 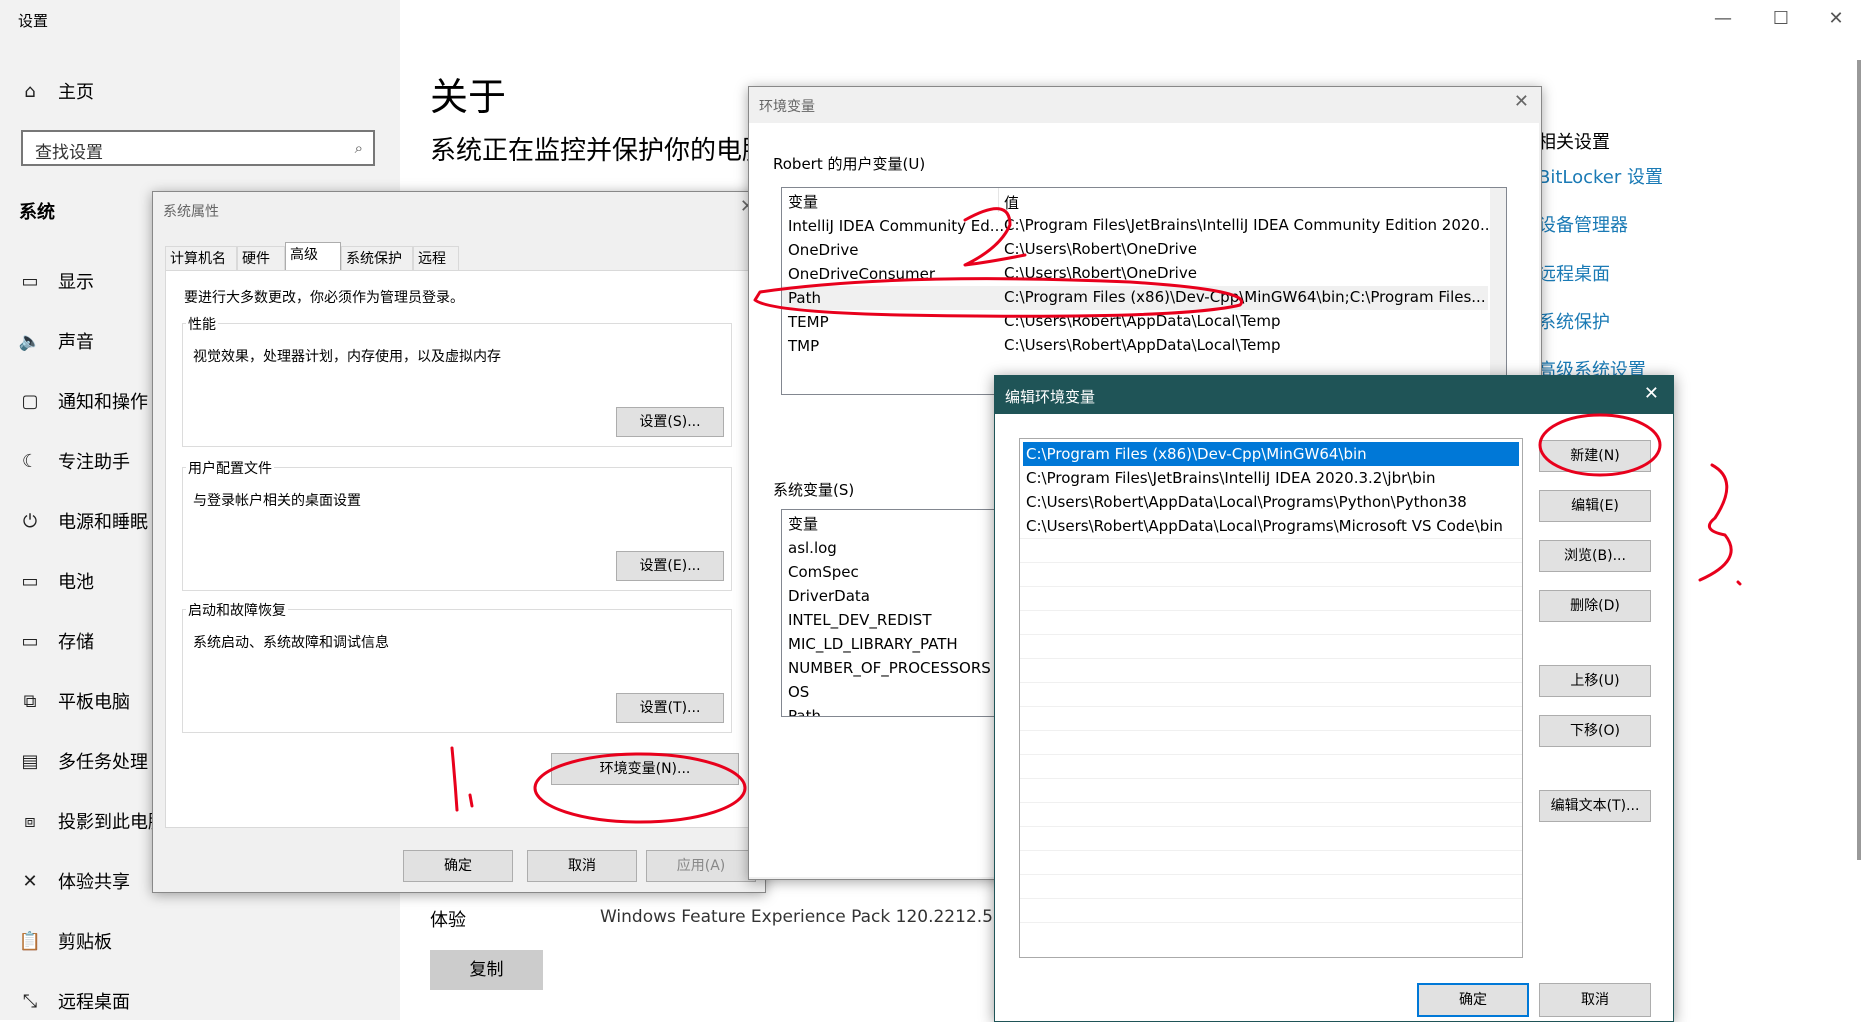 I want to click on table-row: Path, so click(x=804, y=710).